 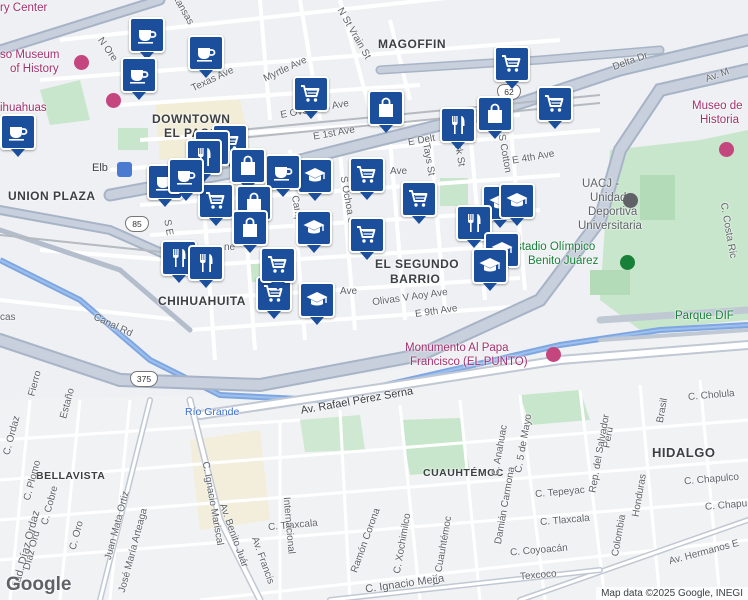 What do you see at coordinates (553, 354) in the screenshot?
I see `monument-icon` at bounding box center [553, 354].